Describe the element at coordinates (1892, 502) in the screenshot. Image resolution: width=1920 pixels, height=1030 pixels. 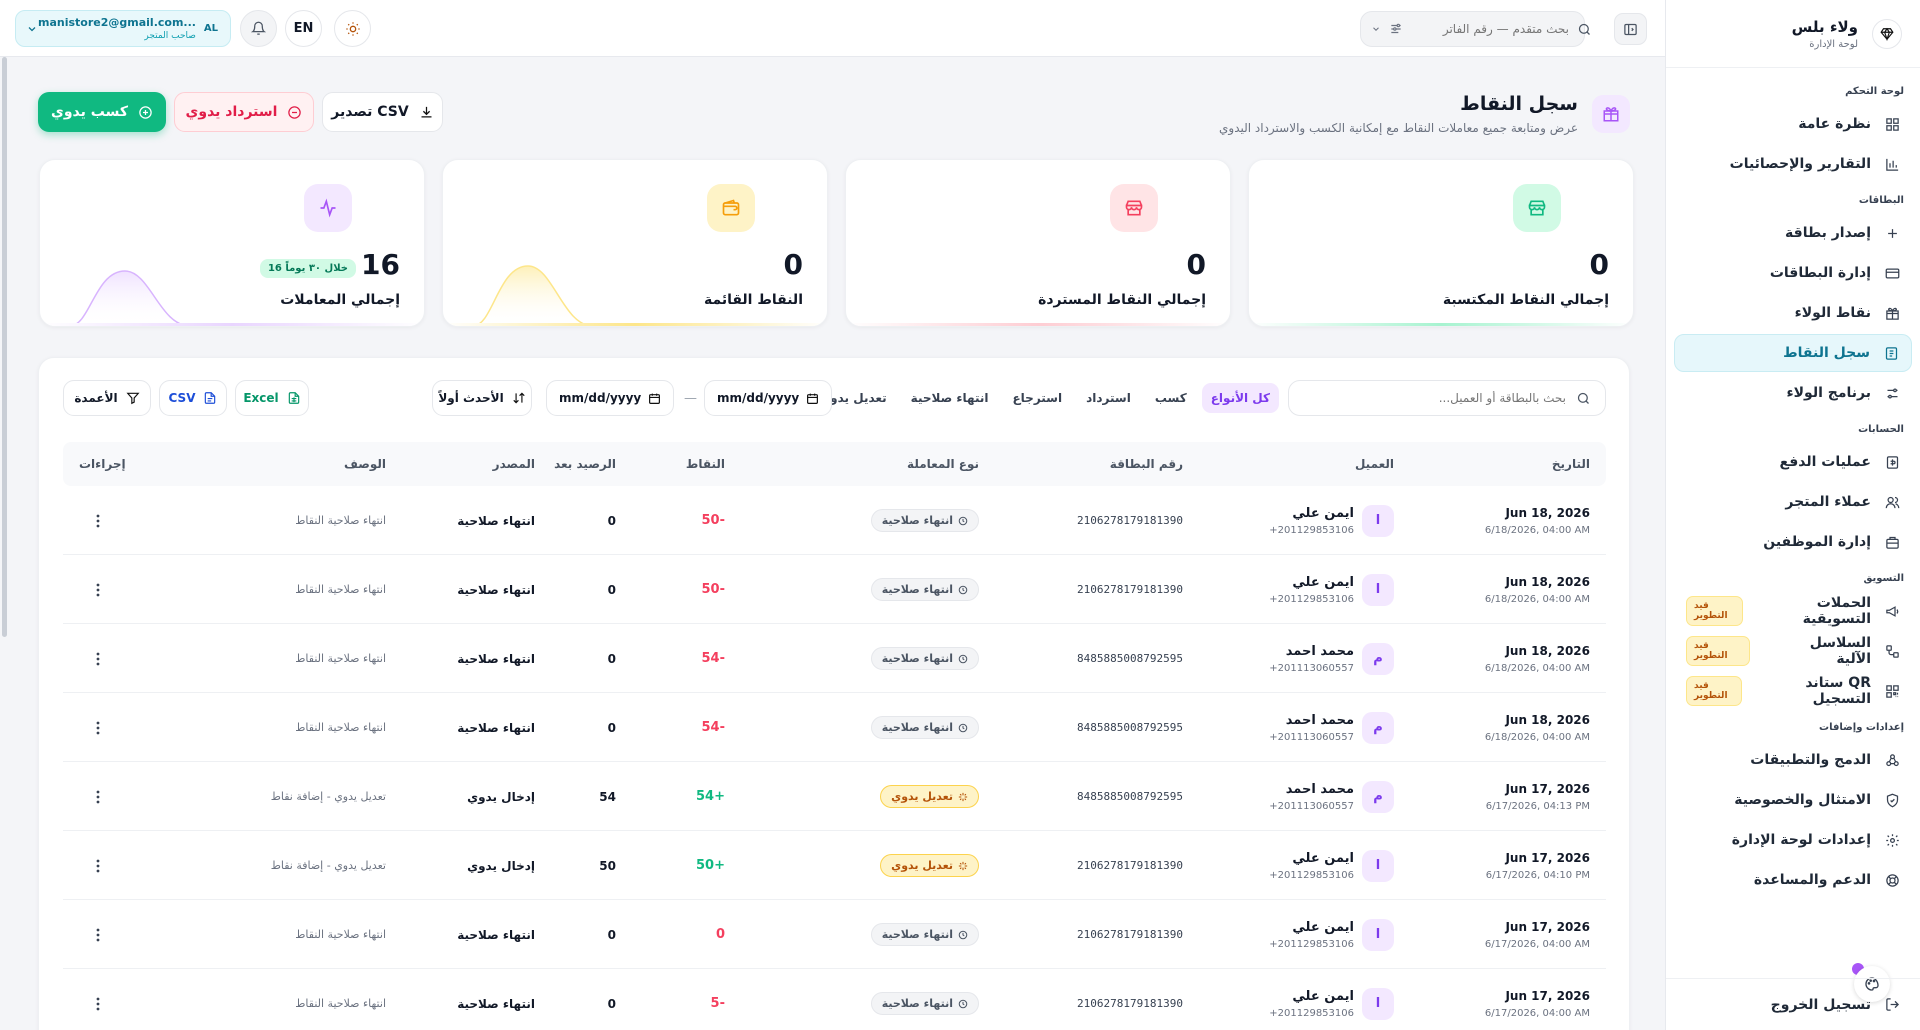
I see `users-icon` at that location.